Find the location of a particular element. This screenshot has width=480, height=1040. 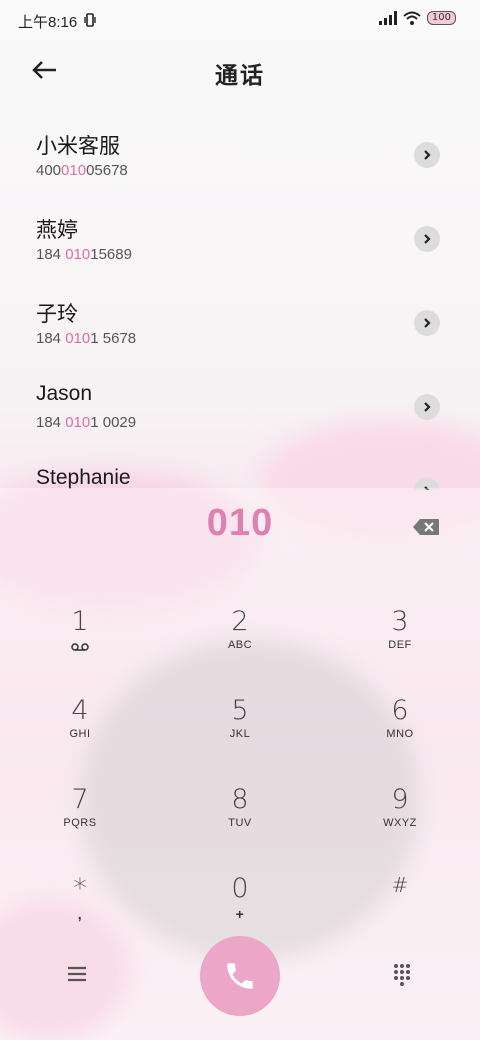

contact-number: 184 01015689 is located at coordinates (84, 254).